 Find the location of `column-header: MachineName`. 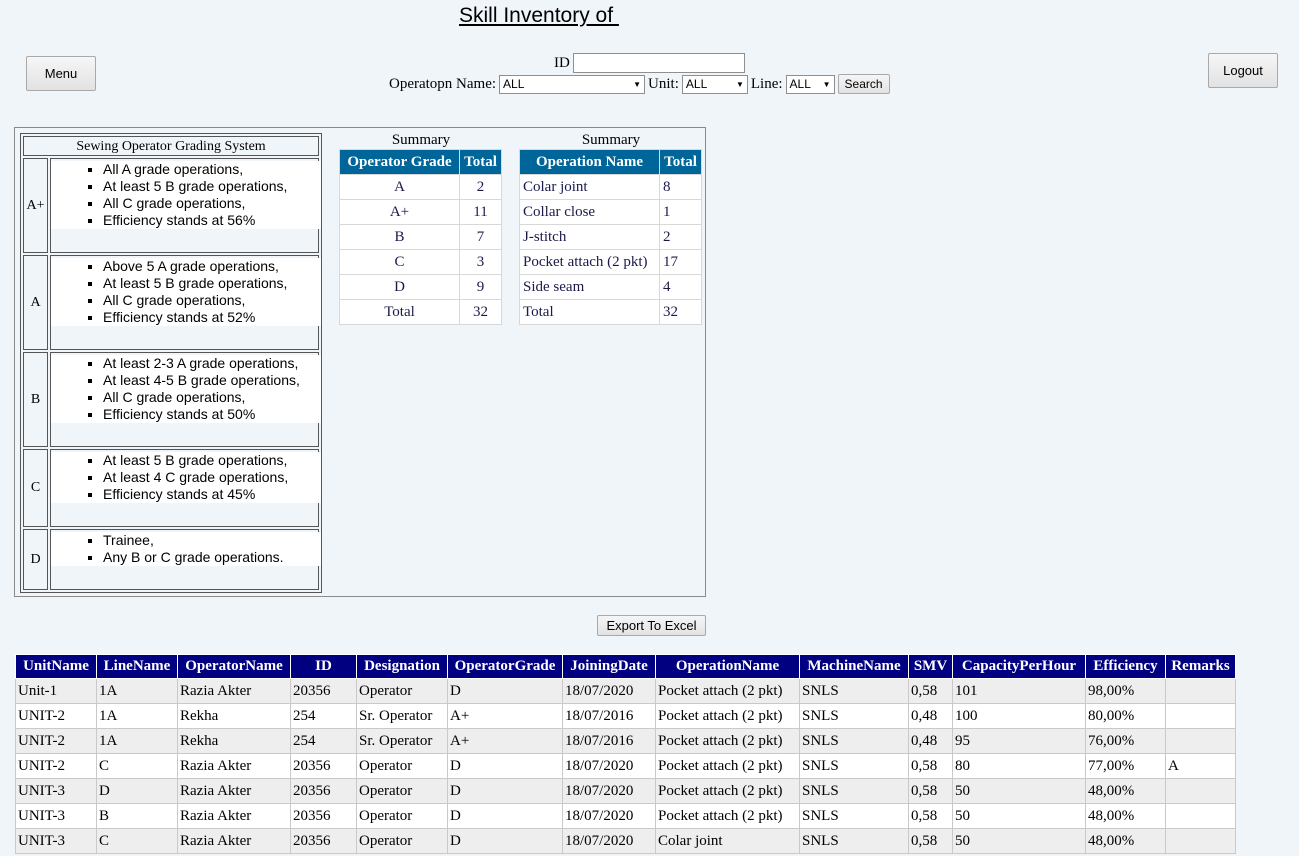

column-header: MachineName is located at coordinates (854, 666).